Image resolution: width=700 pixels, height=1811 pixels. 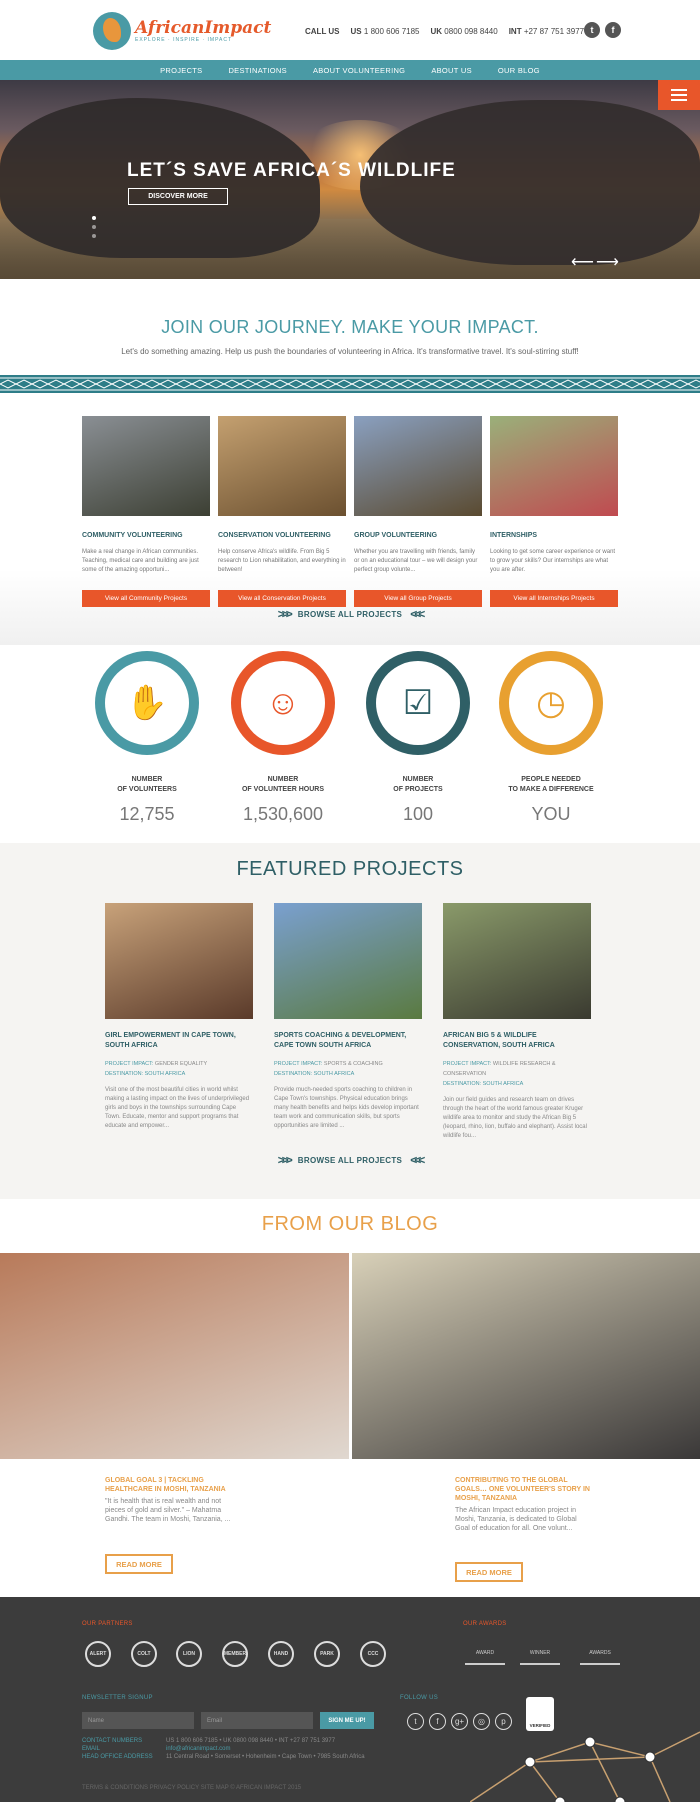 I want to click on partner-logo: CCC, so click(x=373, y=1654).